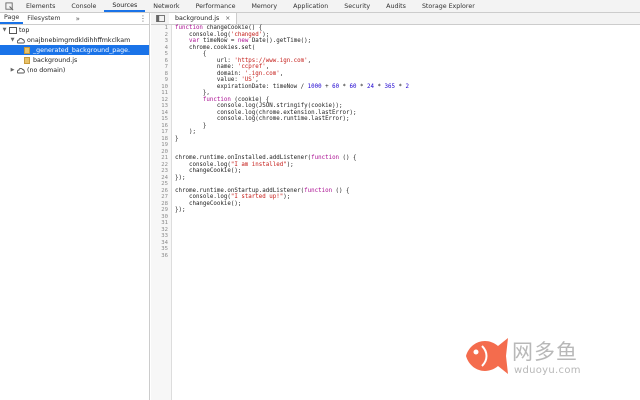  What do you see at coordinates (310, 6) in the screenshot?
I see `tab-application: Application` at bounding box center [310, 6].